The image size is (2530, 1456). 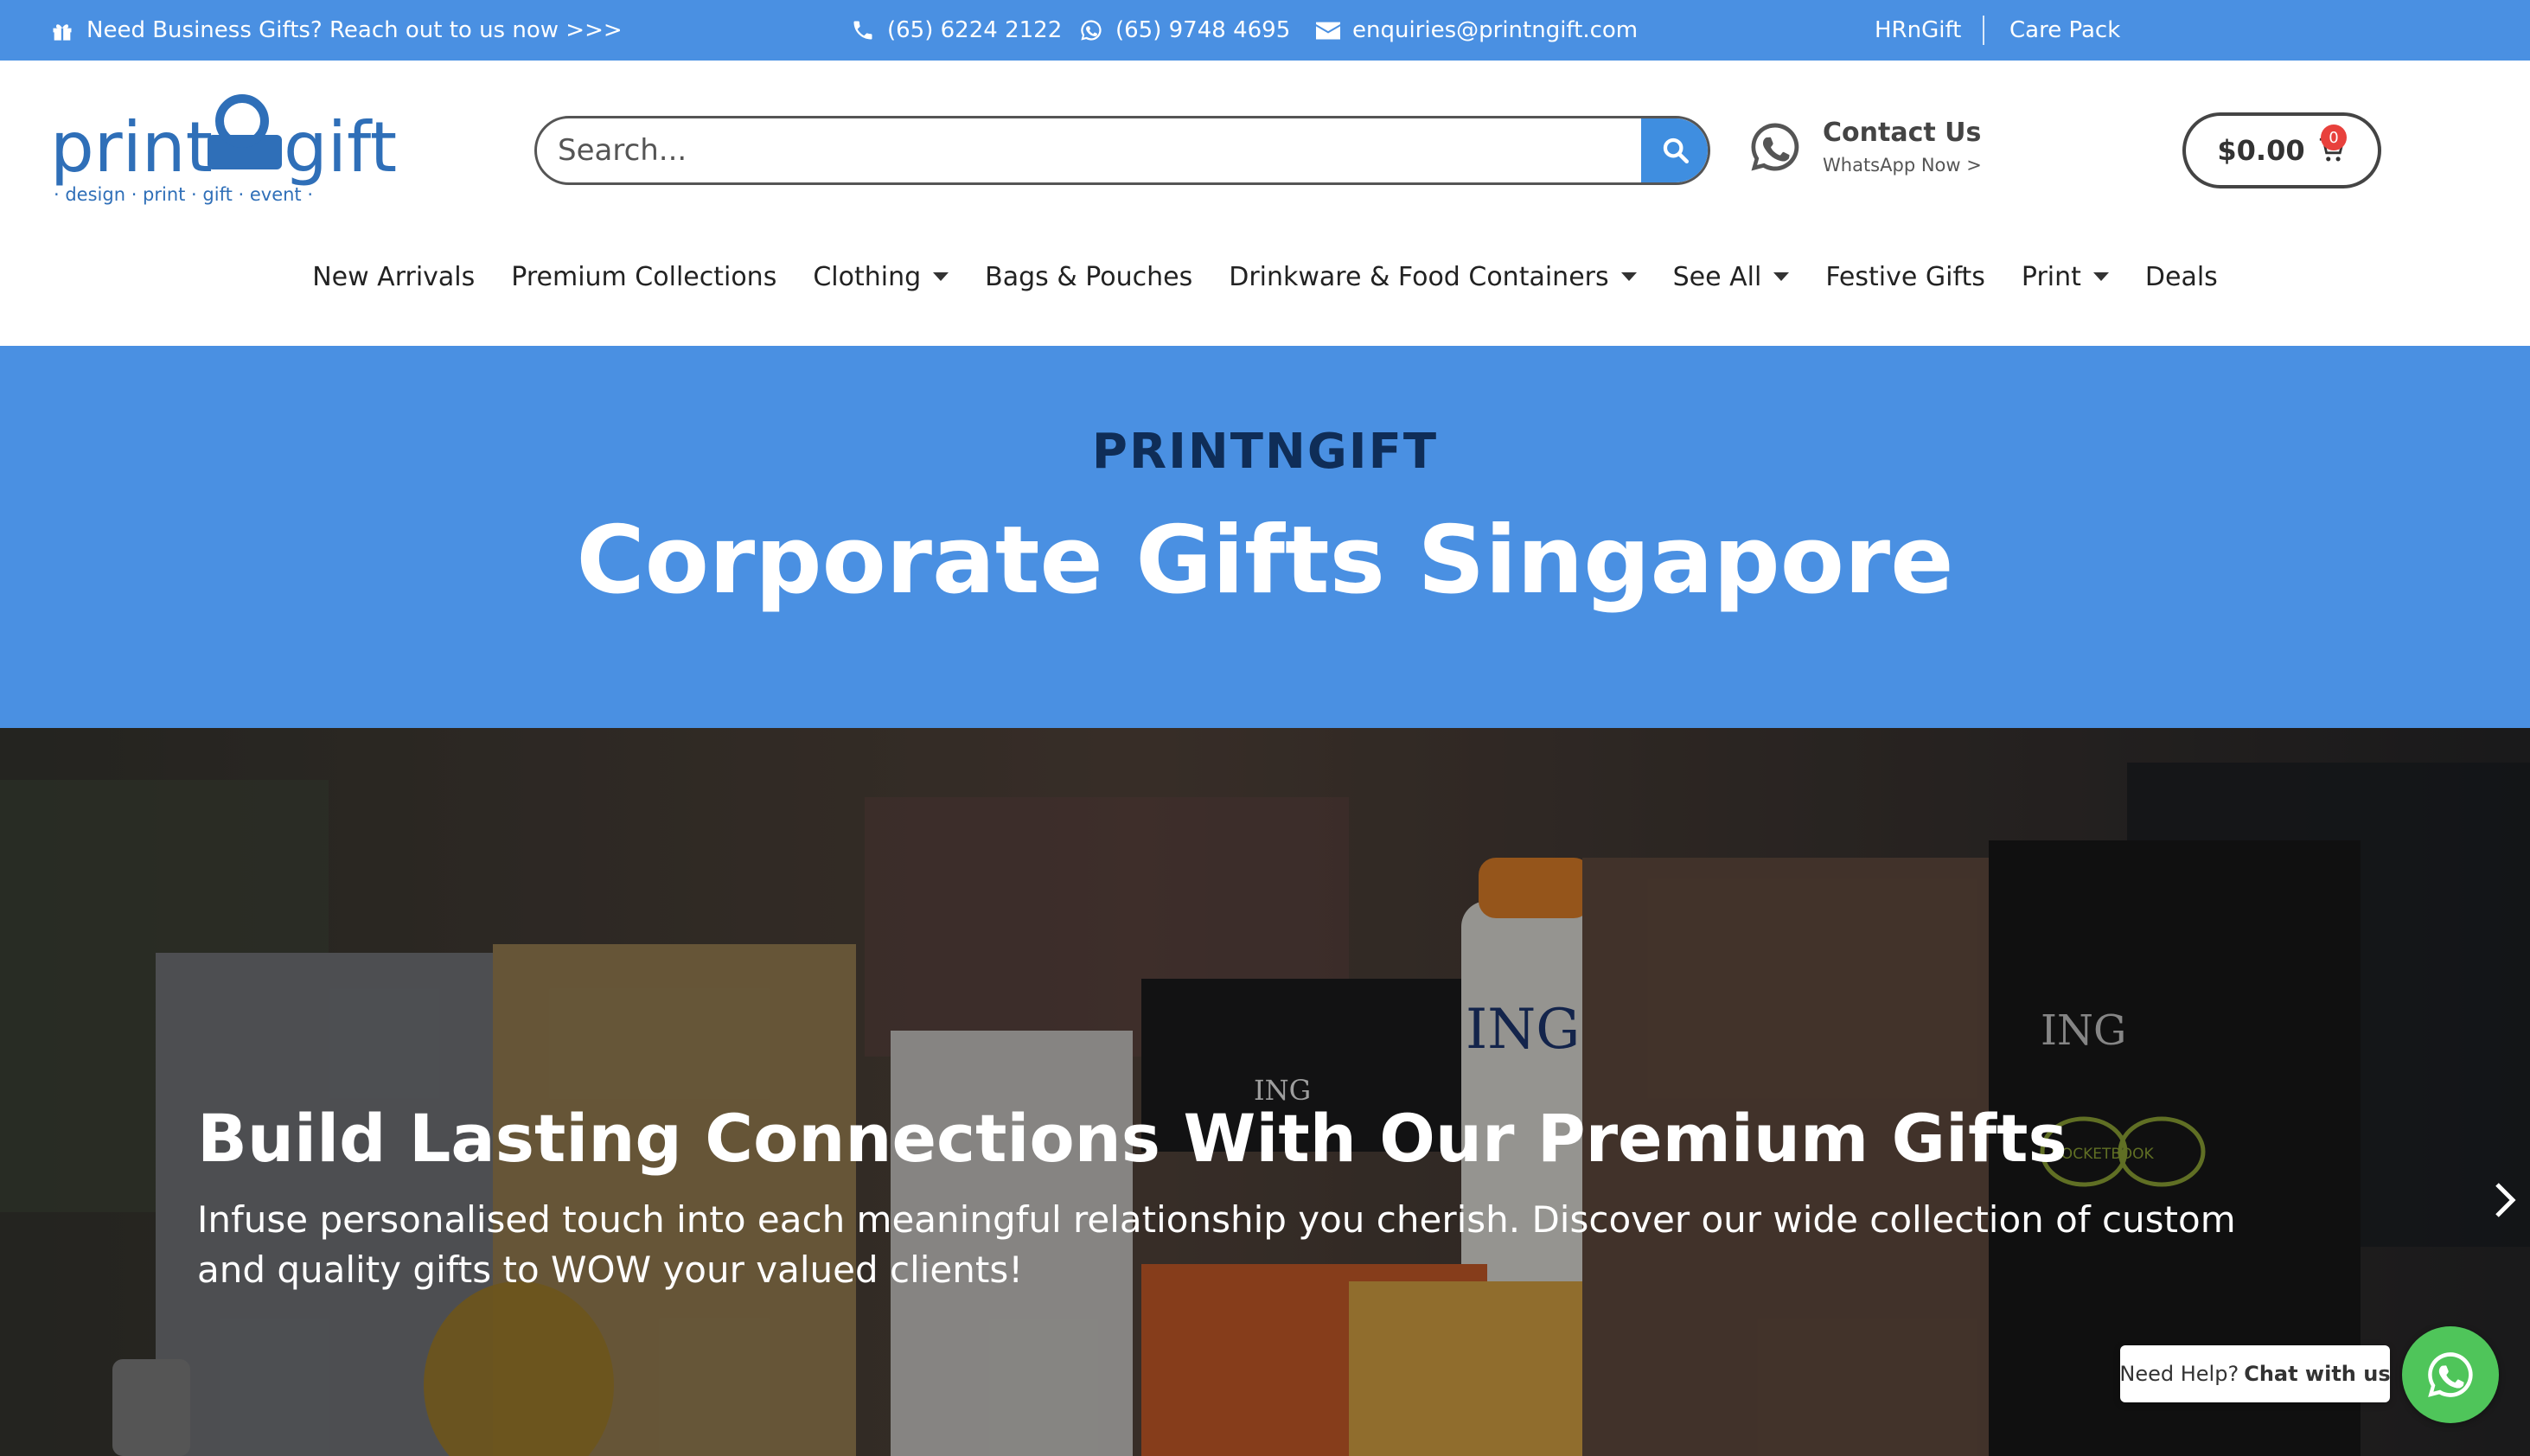 I want to click on email-address: enquiries@printngift.com, so click(x=1495, y=30).